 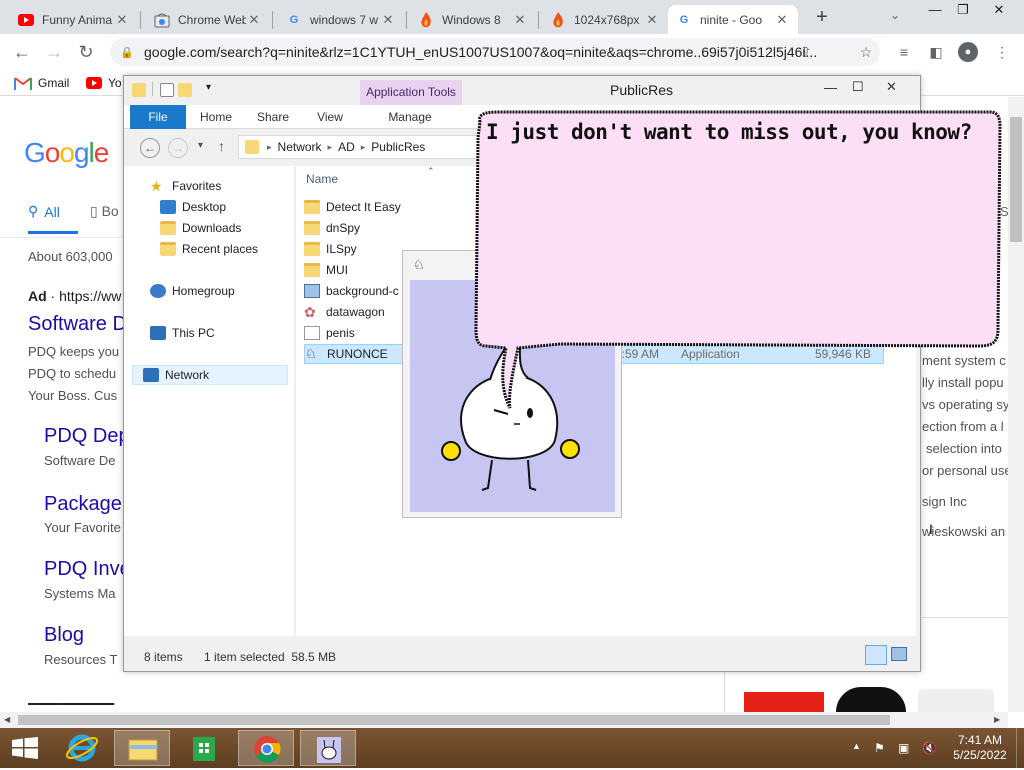 What do you see at coordinates (209, 249) in the screenshot?
I see `nav-recent-places: Recent places` at bounding box center [209, 249].